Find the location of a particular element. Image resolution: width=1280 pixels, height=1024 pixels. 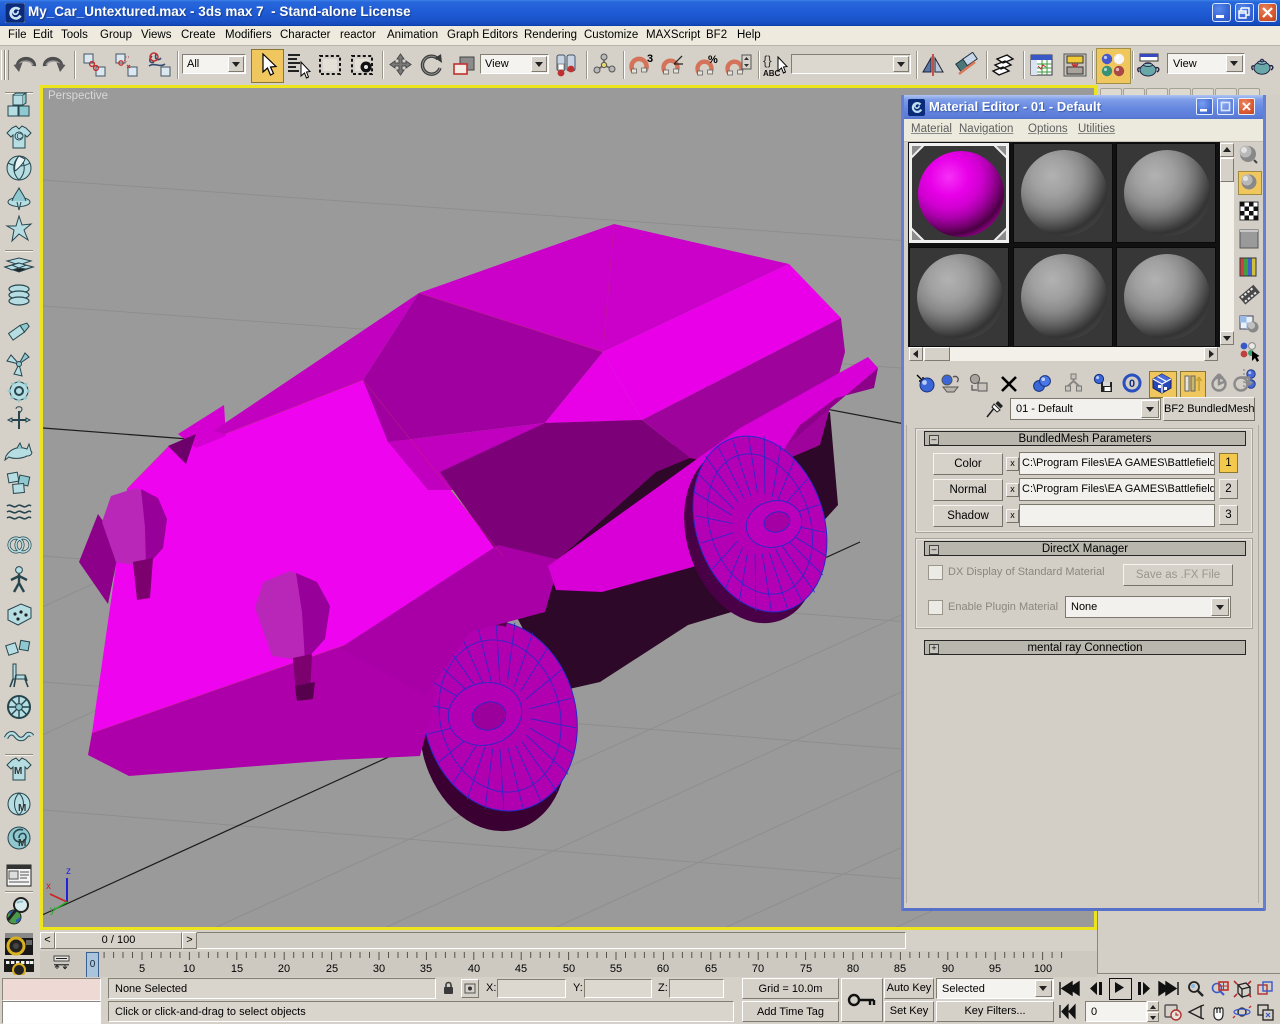

svg-text: x is located at coordinates (48, 886).